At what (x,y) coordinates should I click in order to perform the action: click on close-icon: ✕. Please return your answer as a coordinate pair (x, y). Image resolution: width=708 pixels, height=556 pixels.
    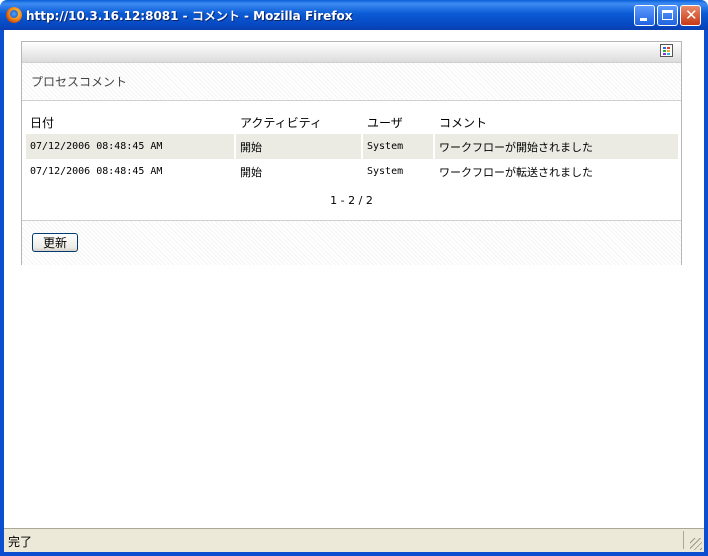
    Looking at the image, I should click on (691, 15).